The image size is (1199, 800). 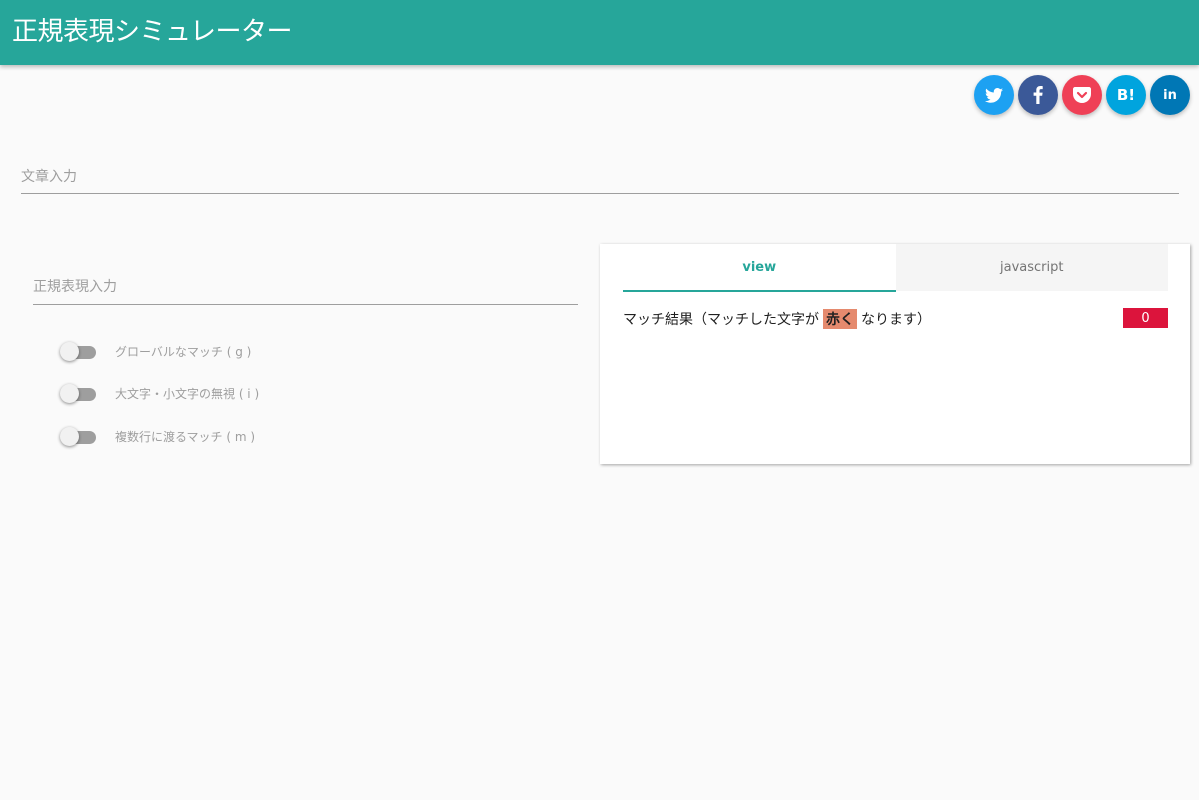 I want to click on text-input-field, so click(x=600, y=177).